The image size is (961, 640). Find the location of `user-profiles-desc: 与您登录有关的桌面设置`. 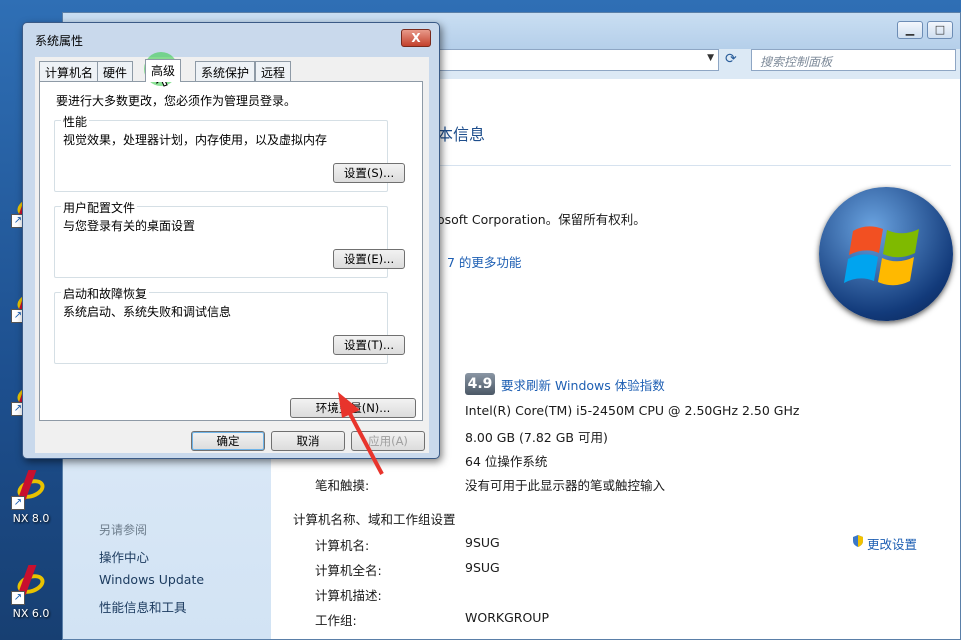

user-profiles-desc: 与您登录有关的桌面设置 is located at coordinates (129, 226).